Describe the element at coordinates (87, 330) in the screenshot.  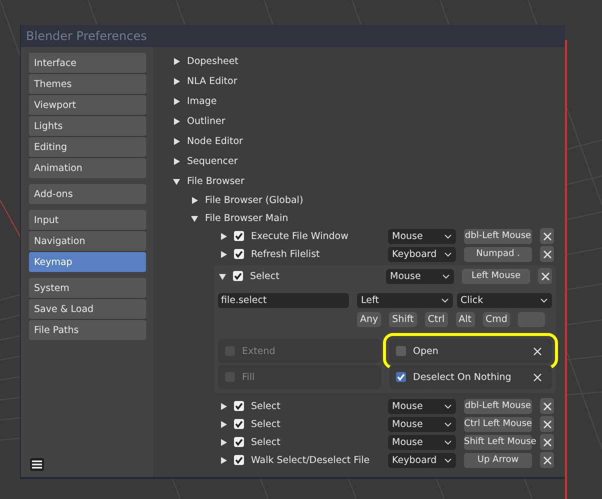
I see `sidebar-item: File Paths` at that location.